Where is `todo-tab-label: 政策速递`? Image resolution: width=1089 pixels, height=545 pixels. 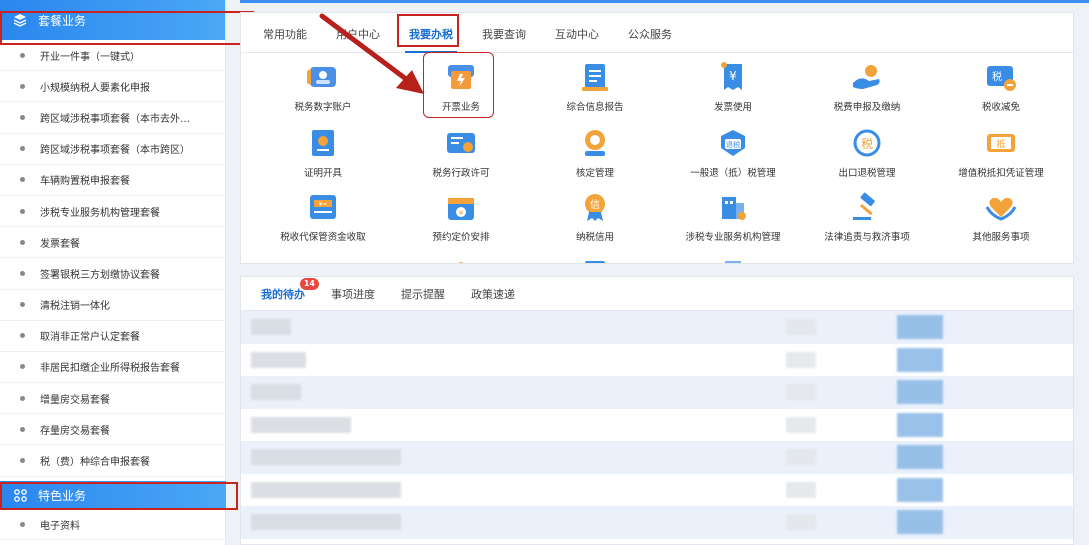 todo-tab-label: 政策速递 is located at coordinates (493, 294).